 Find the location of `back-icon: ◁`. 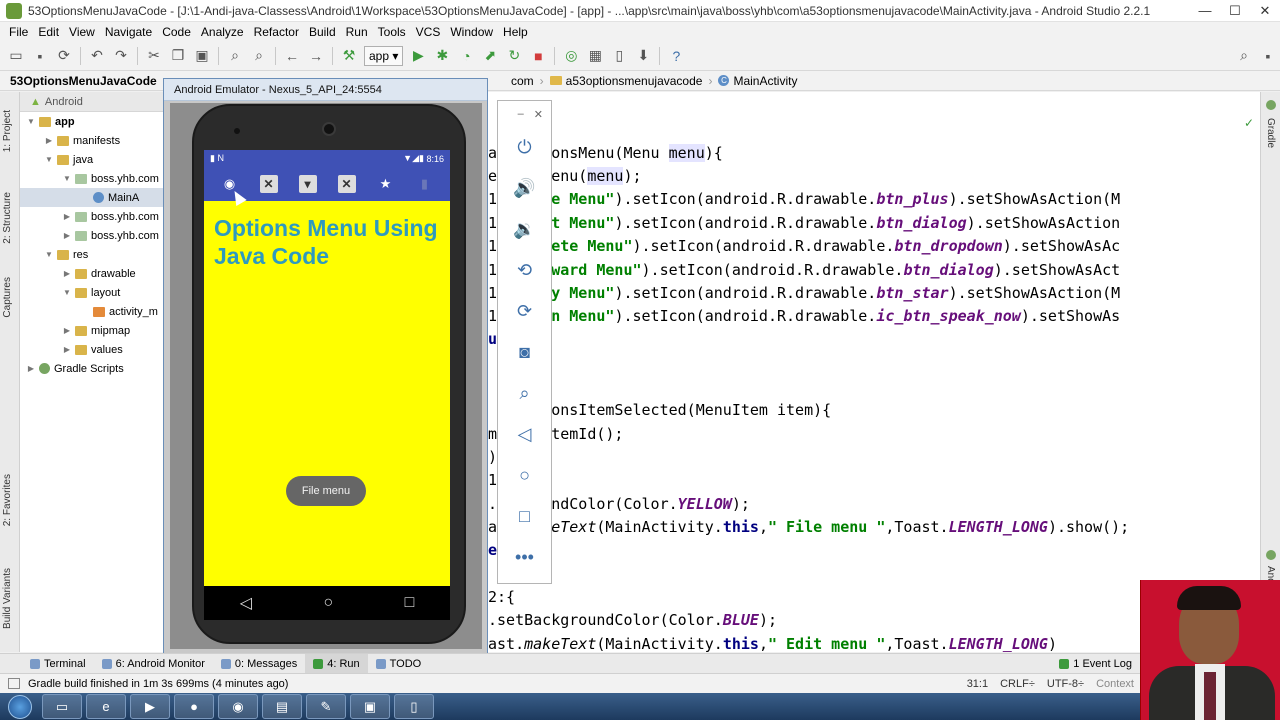

back-icon: ◁ is located at coordinates (524, 434).